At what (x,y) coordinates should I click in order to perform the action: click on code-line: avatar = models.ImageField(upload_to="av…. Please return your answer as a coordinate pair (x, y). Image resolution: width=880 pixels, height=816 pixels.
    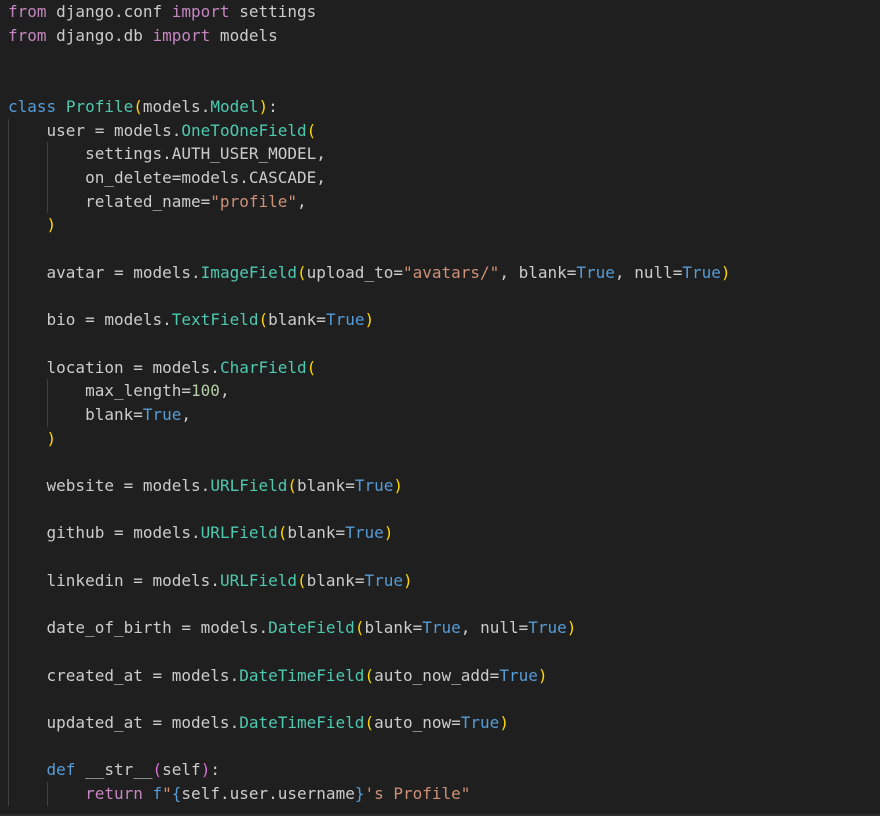
    Looking at the image, I should click on (369, 273).